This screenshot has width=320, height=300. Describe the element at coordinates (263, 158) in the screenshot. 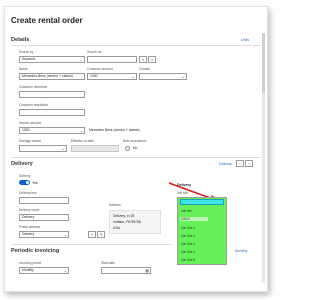

I see `scrollbar` at that location.